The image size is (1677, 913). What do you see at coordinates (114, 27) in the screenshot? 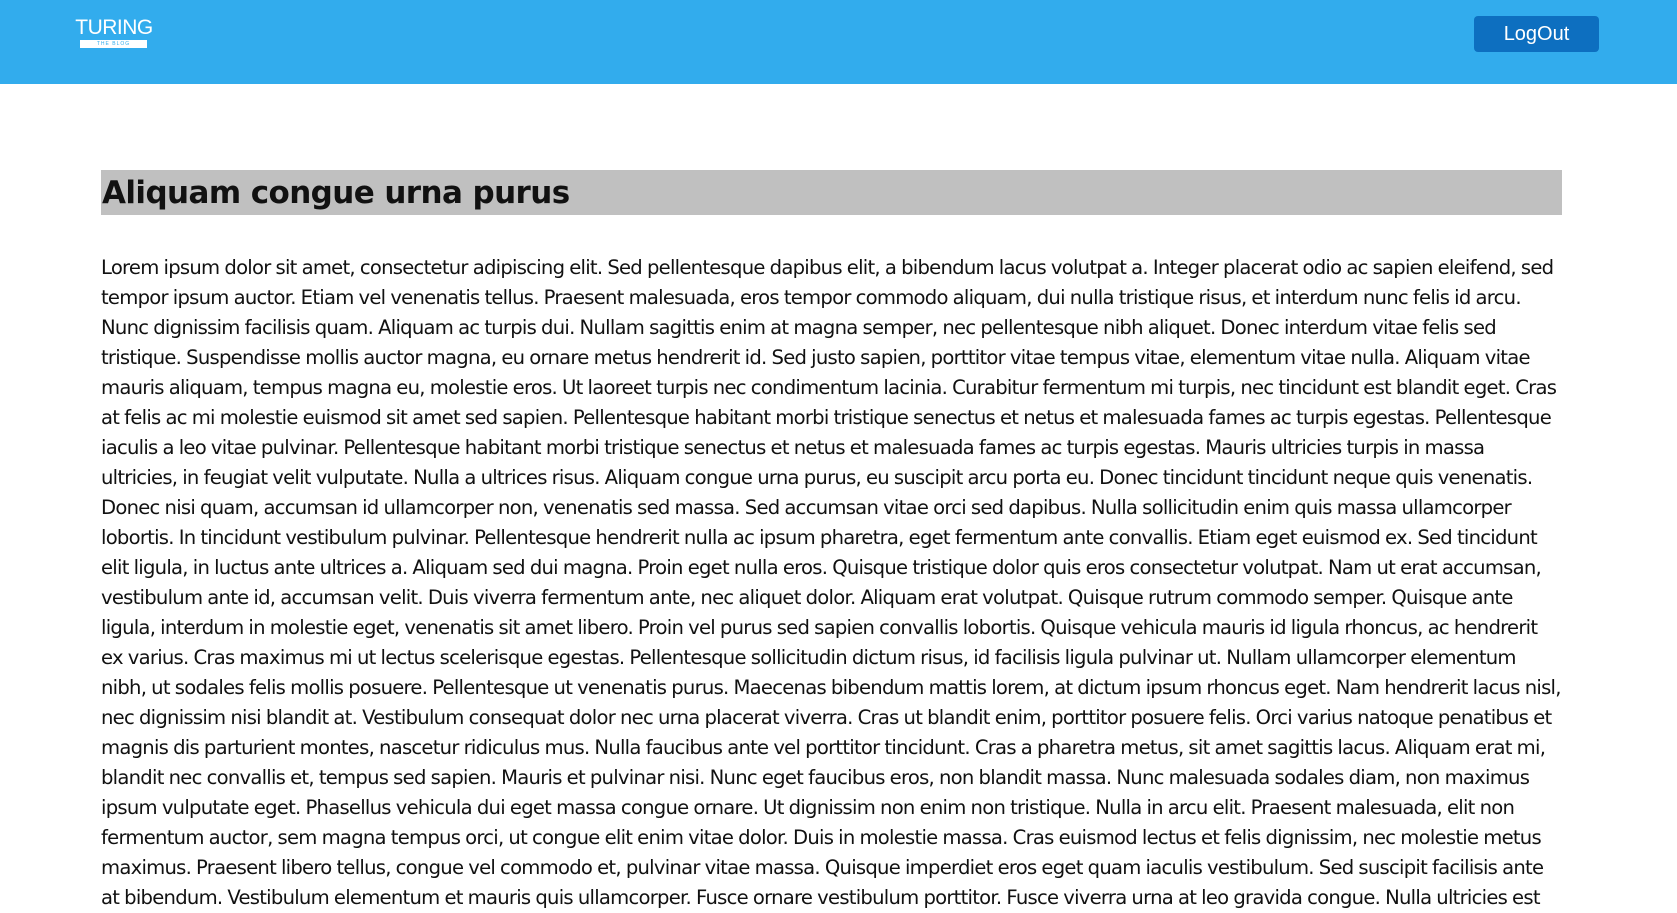
I see `logo-title: TURING` at bounding box center [114, 27].